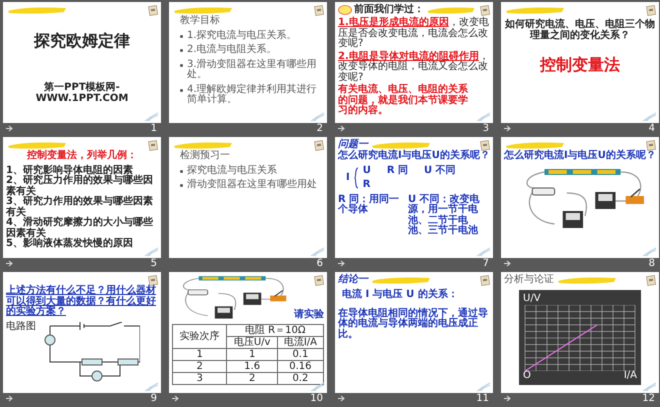 This screenshot has height=407, width=660. What do you see at coordinates (309, 315) in the screenshot?
I see `action-label: 请实验` at bounding box center [309, 315].